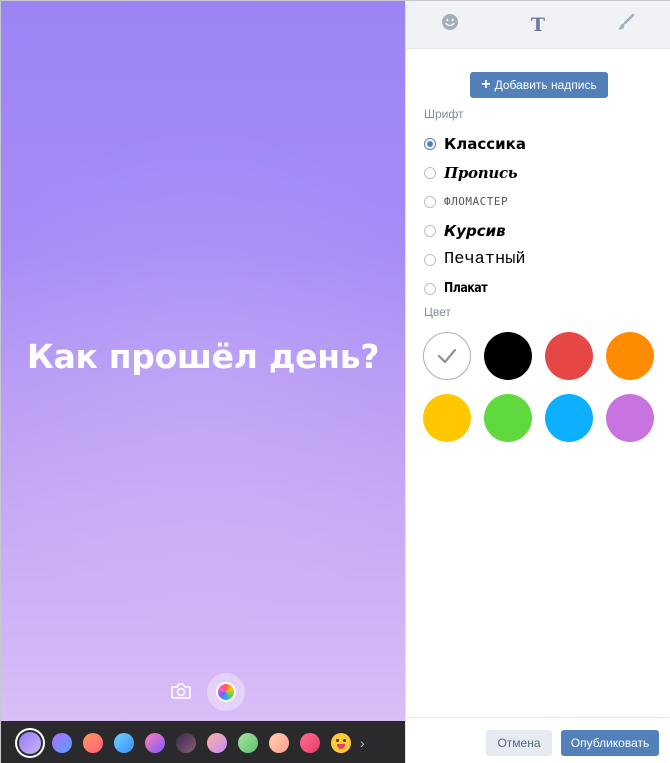  I want to click on font-option: Курсив, so click(475, 230).